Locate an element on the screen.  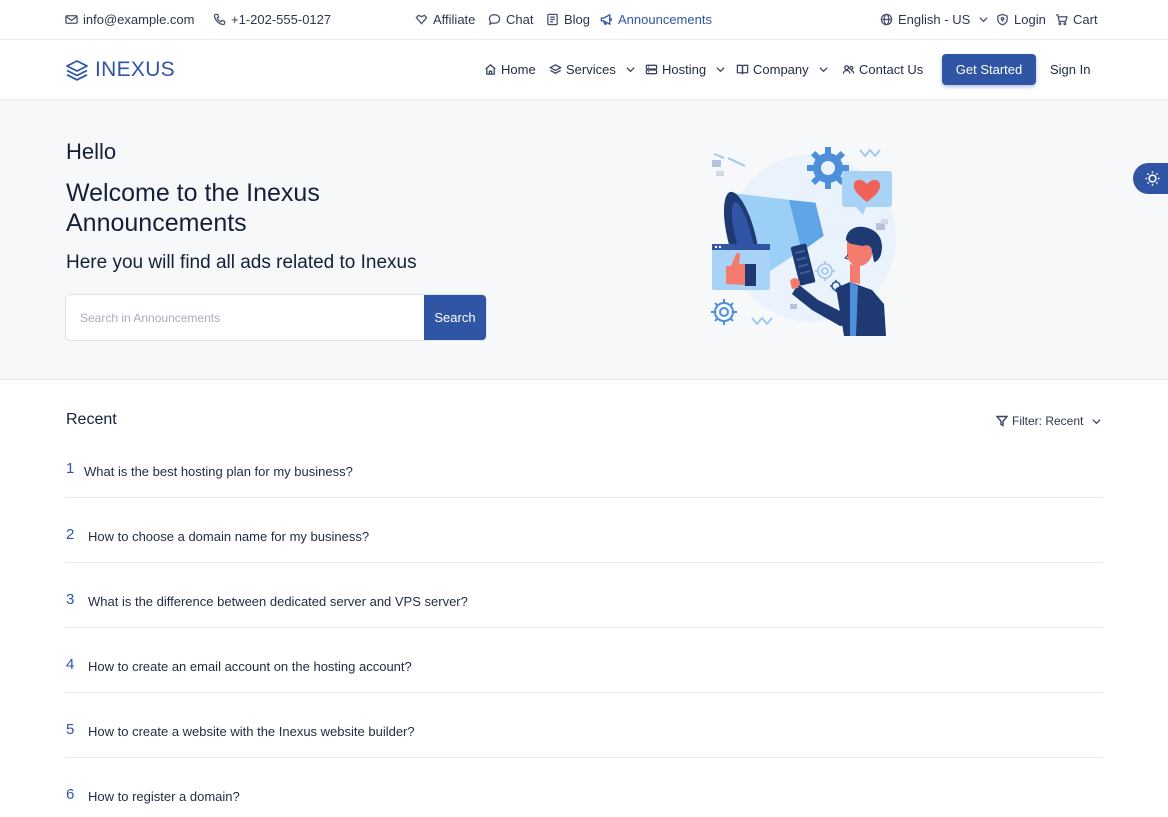
announcements-label: Announcements is located at coordinates (665, 19).